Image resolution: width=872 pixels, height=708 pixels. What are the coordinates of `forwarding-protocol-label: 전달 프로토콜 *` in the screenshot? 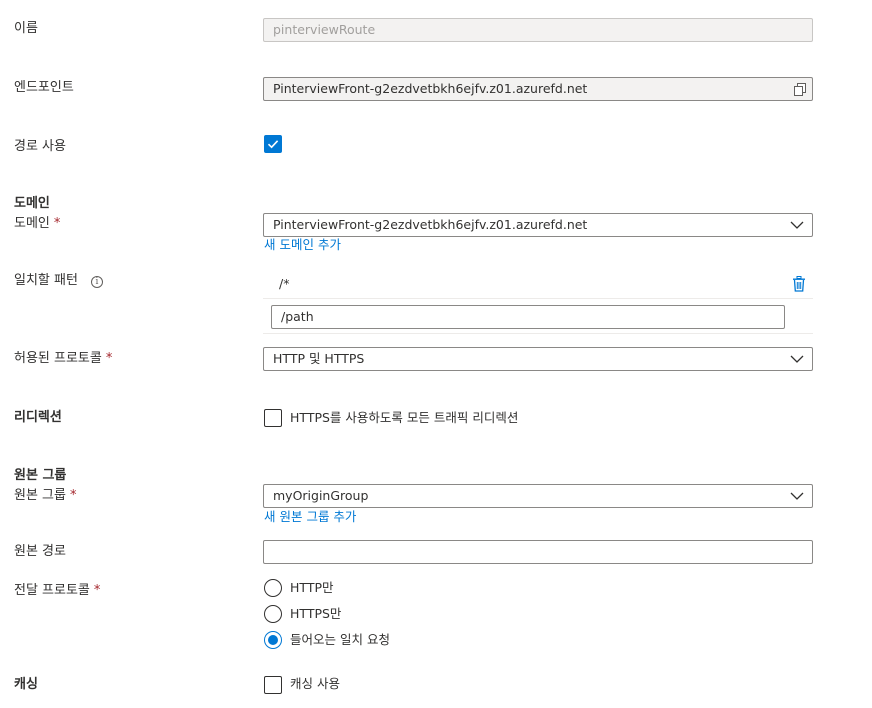 It's located at (57, 590).